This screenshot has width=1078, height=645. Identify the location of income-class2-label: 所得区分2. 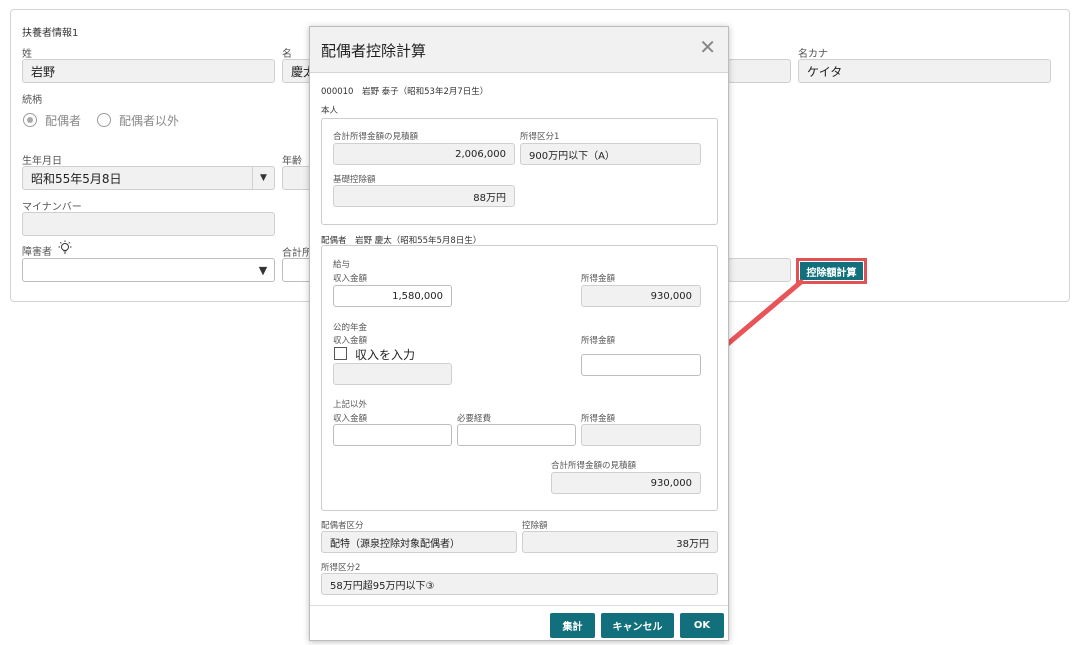
(341, 568).